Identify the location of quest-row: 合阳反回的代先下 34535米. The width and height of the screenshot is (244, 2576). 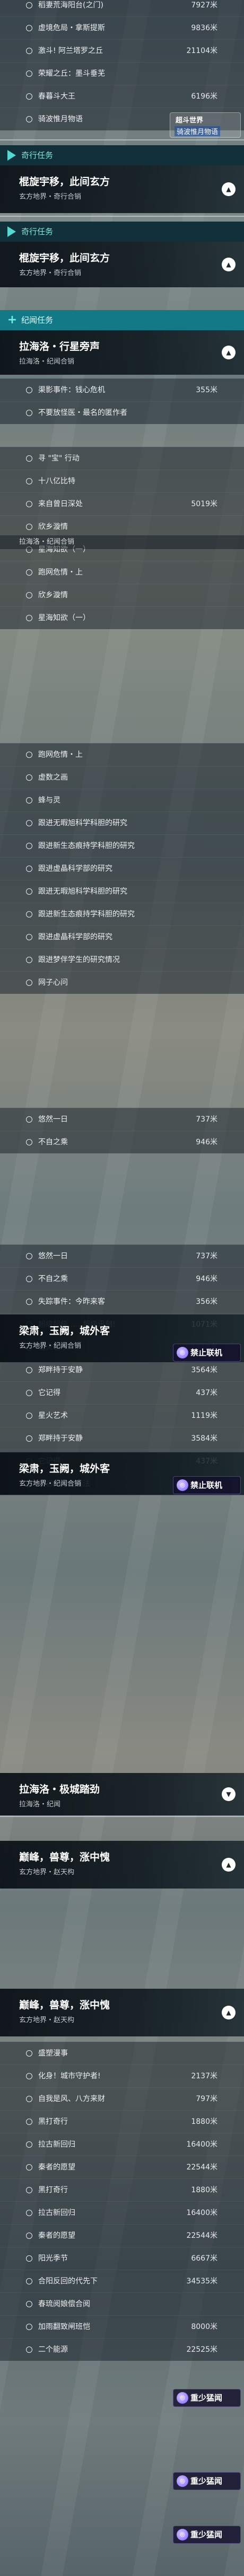
(122, 2281).